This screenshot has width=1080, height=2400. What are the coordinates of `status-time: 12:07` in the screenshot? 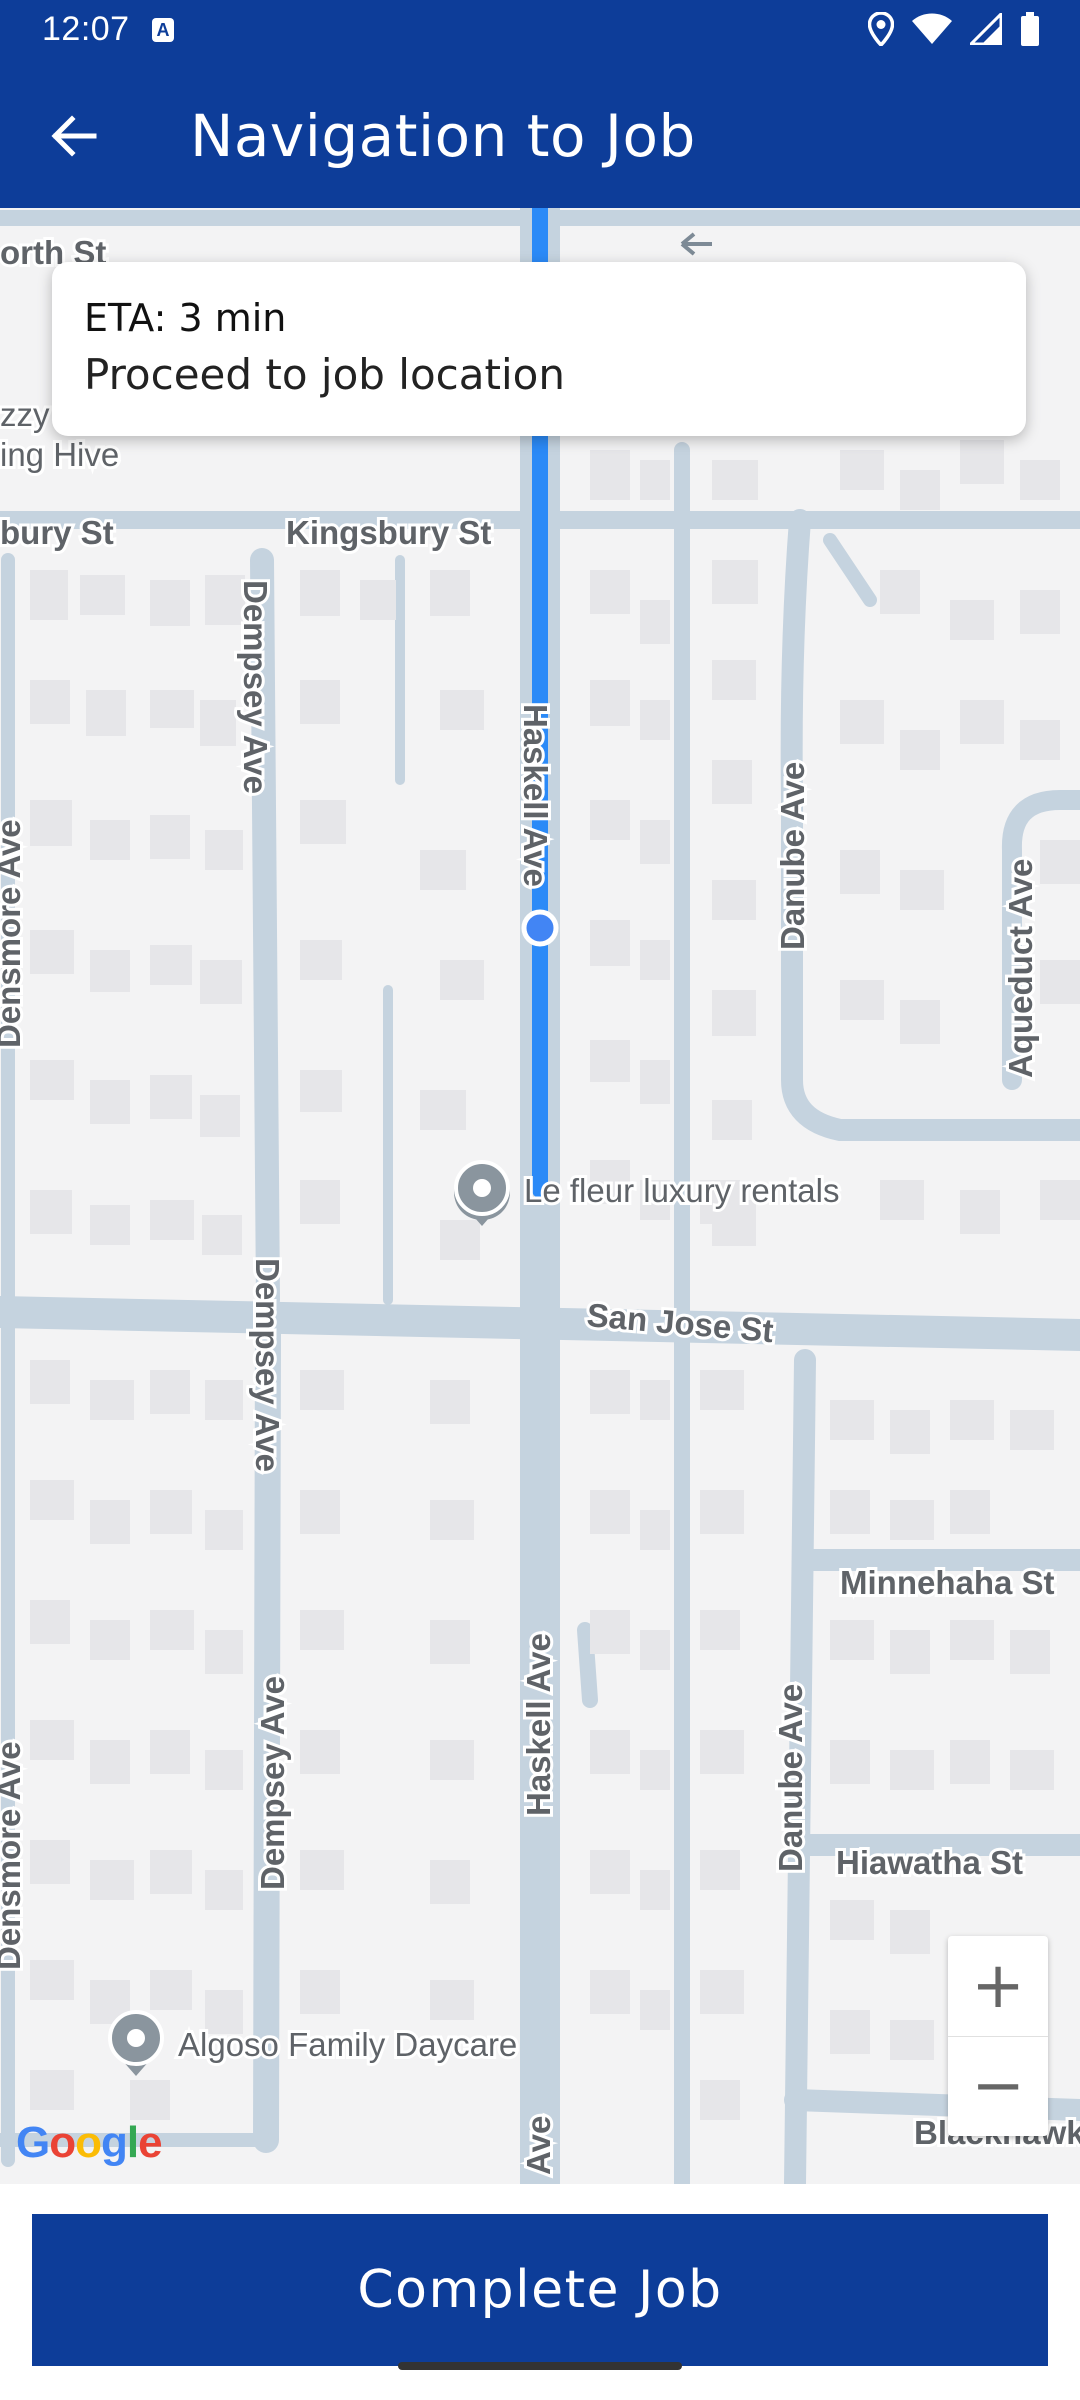 It's located at (86, 29).